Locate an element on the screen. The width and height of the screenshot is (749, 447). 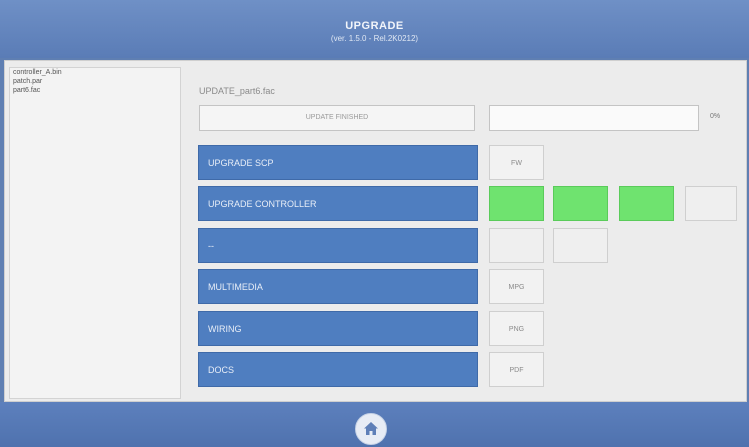
home-button is located at coordinates (371, 429).